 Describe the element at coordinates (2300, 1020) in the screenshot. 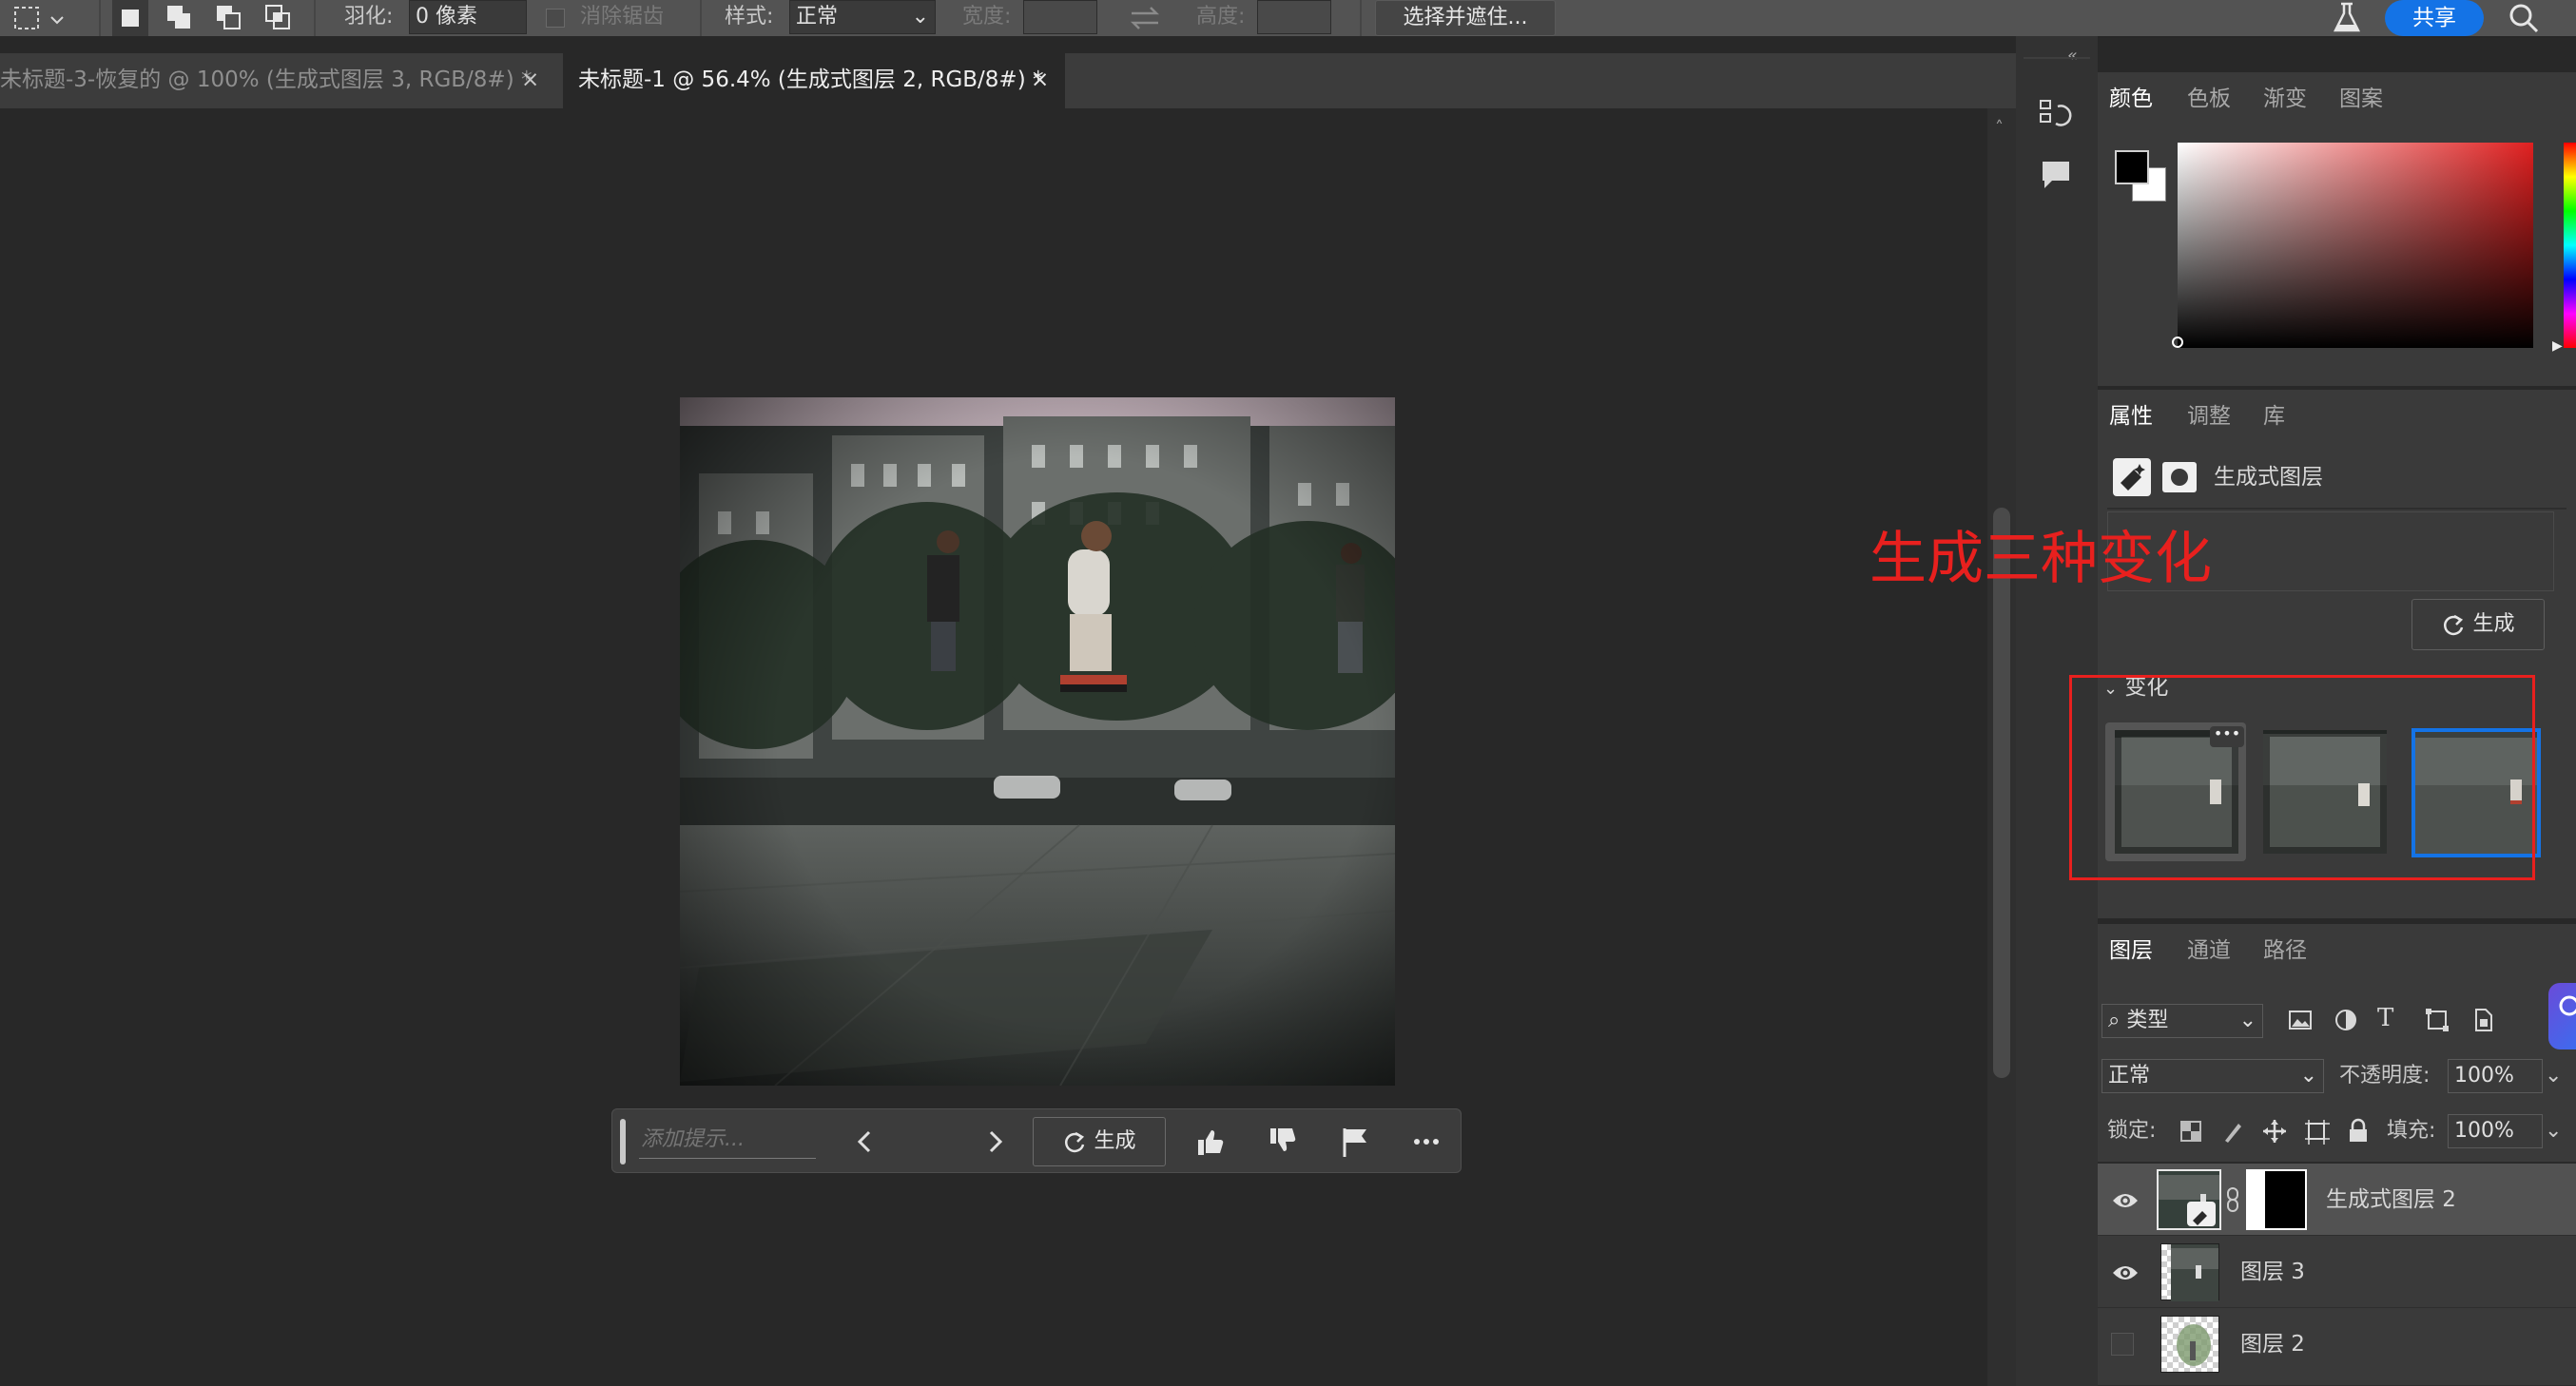

I see `image-filter-icon` at that location.